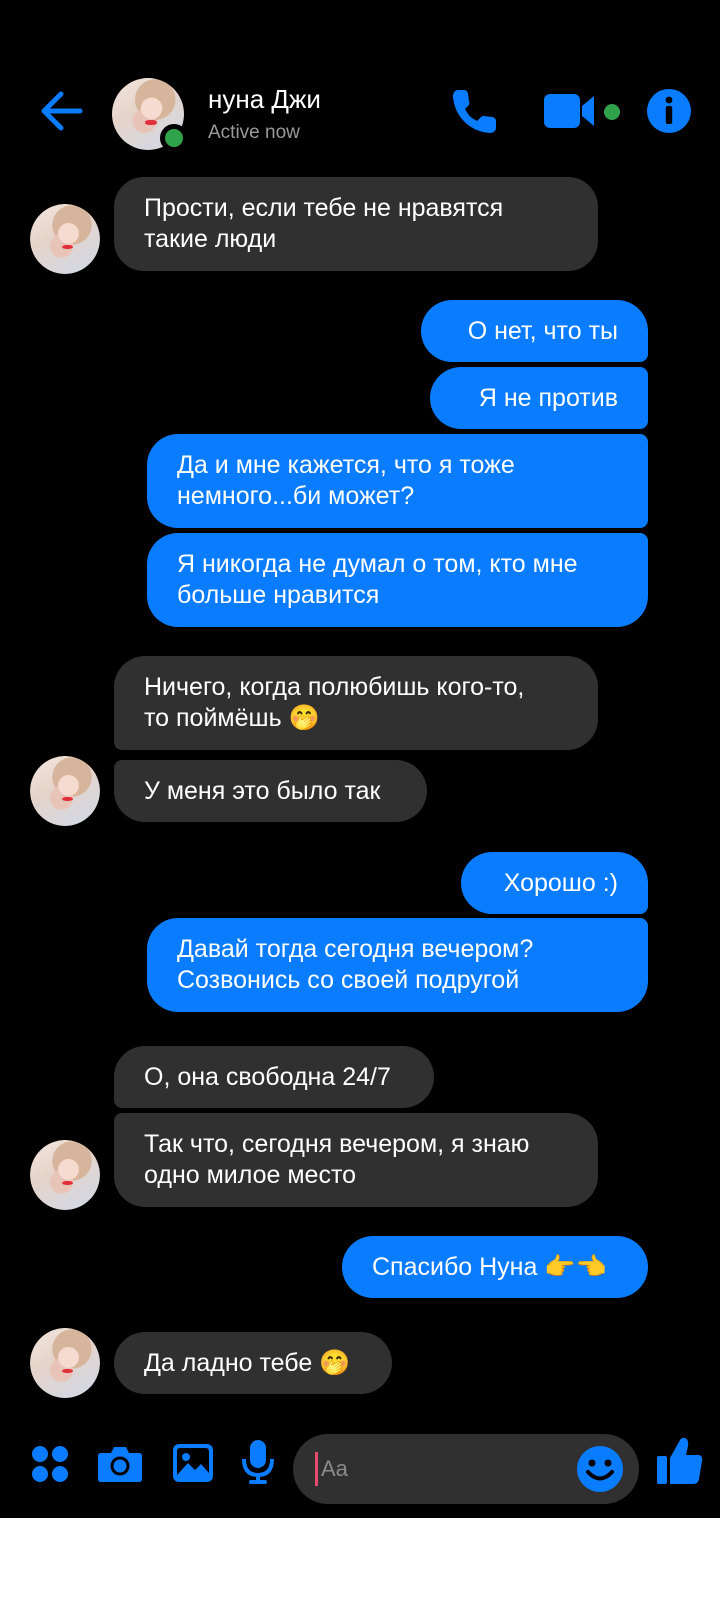 The image size is (720, 1600). What do you see at coordinates (150, 115) in the screenshot?
I see `contact-avatar` at bounding box center [150, 115].